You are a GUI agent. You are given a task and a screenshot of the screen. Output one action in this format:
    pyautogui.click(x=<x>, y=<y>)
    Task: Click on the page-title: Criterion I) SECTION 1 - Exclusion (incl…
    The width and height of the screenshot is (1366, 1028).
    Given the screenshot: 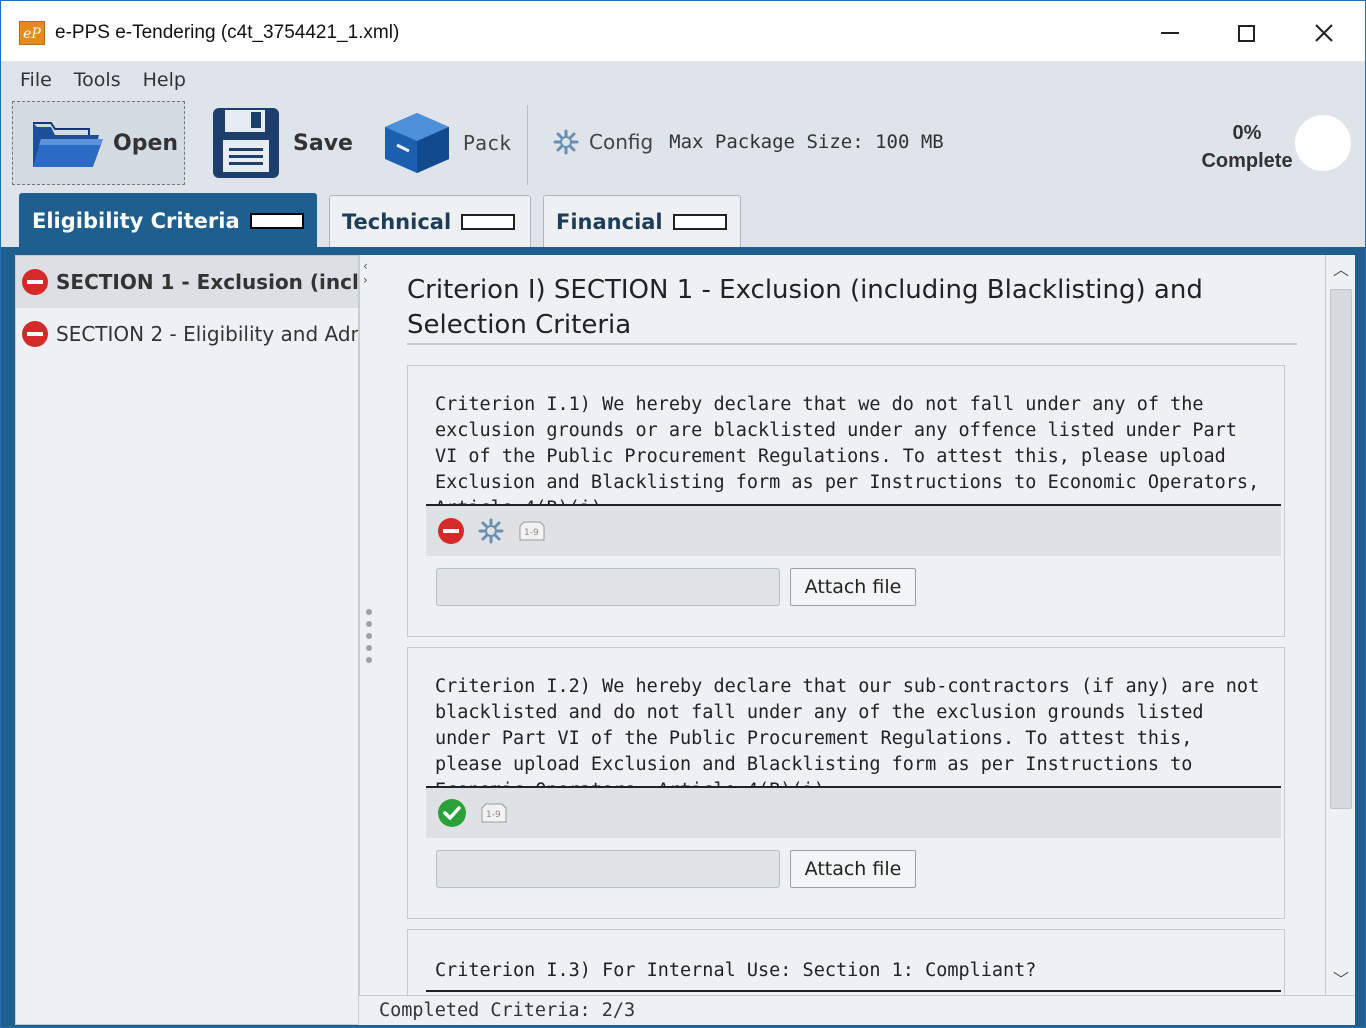 What is the action you would take?
    pyautogui.click(x=805, y=307)
    